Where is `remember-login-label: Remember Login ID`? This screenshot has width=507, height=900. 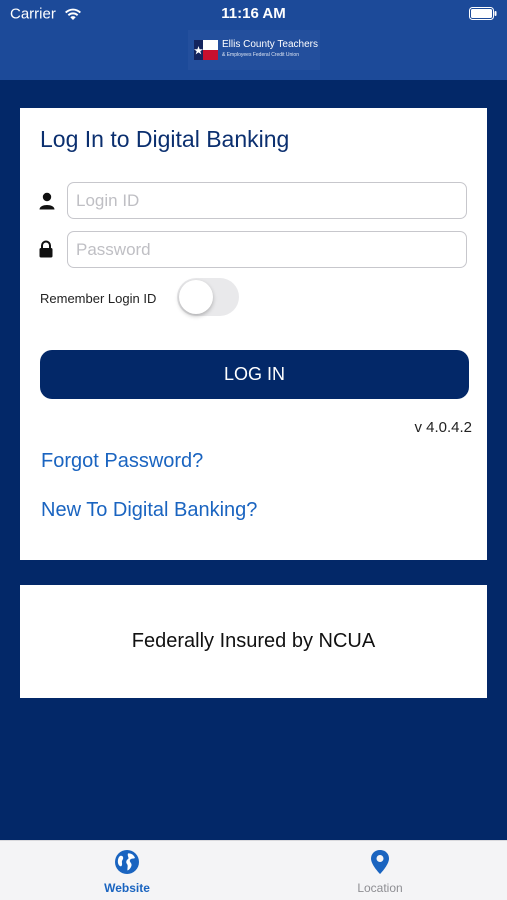
remember-login-label: Remember Login ID is located at coordinates (98, 298).